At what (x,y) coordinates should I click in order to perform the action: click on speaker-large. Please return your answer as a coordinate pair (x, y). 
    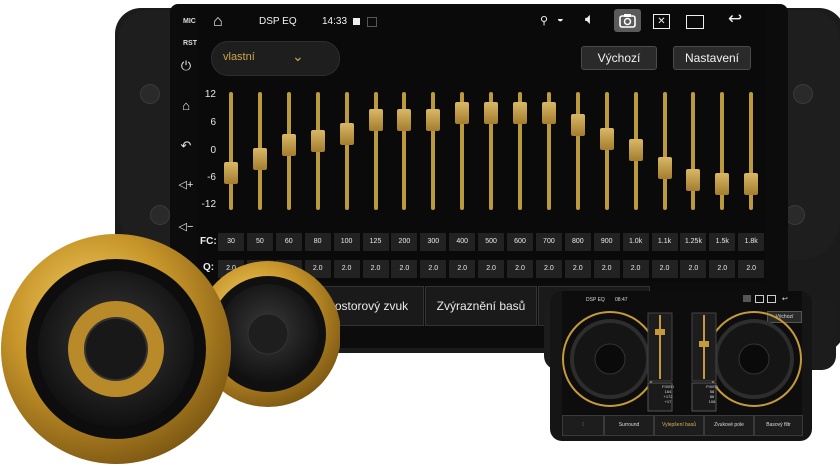
    Looking at the image, I should click on (116, 349).